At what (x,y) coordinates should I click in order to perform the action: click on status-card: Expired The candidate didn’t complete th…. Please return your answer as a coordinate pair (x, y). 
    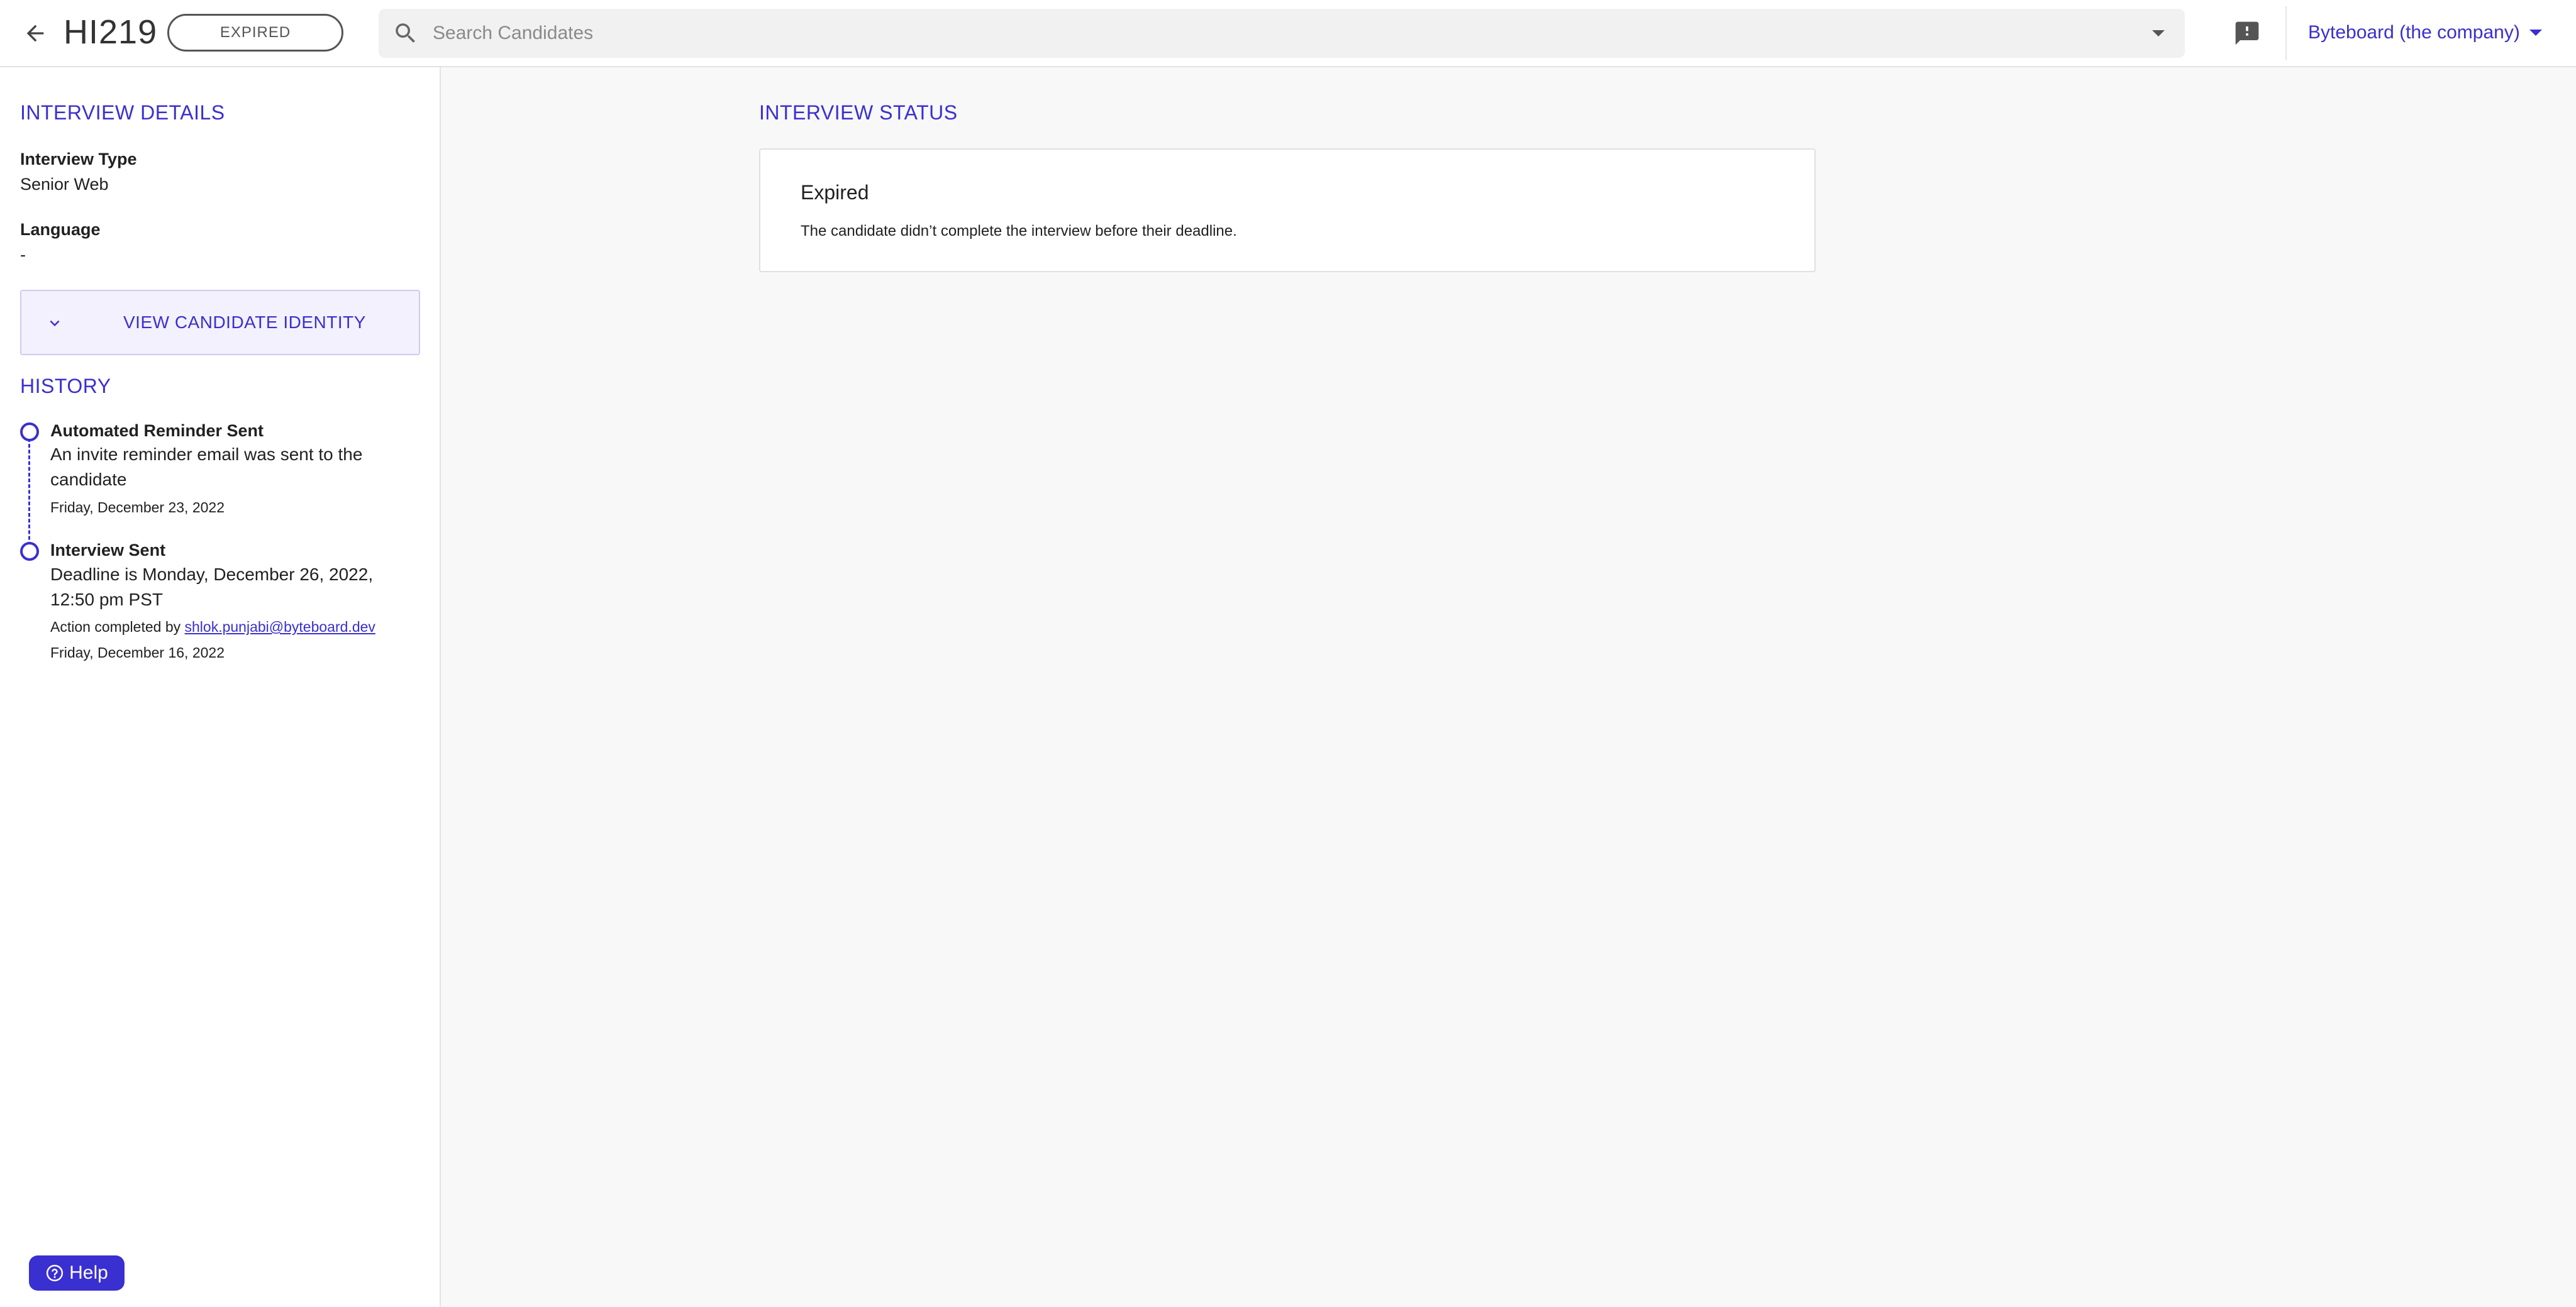
    Looking at the image, I should click on (1287, 210).